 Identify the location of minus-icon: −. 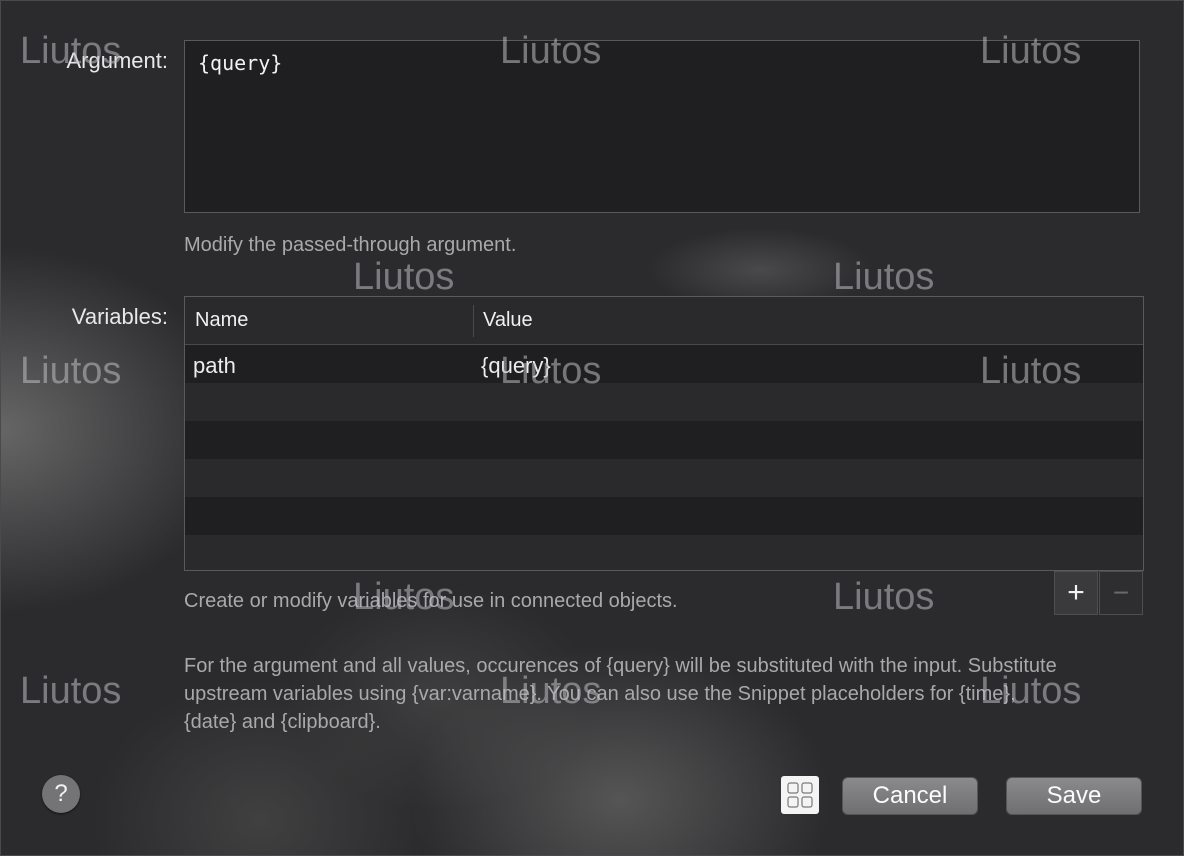
(1121, 592).